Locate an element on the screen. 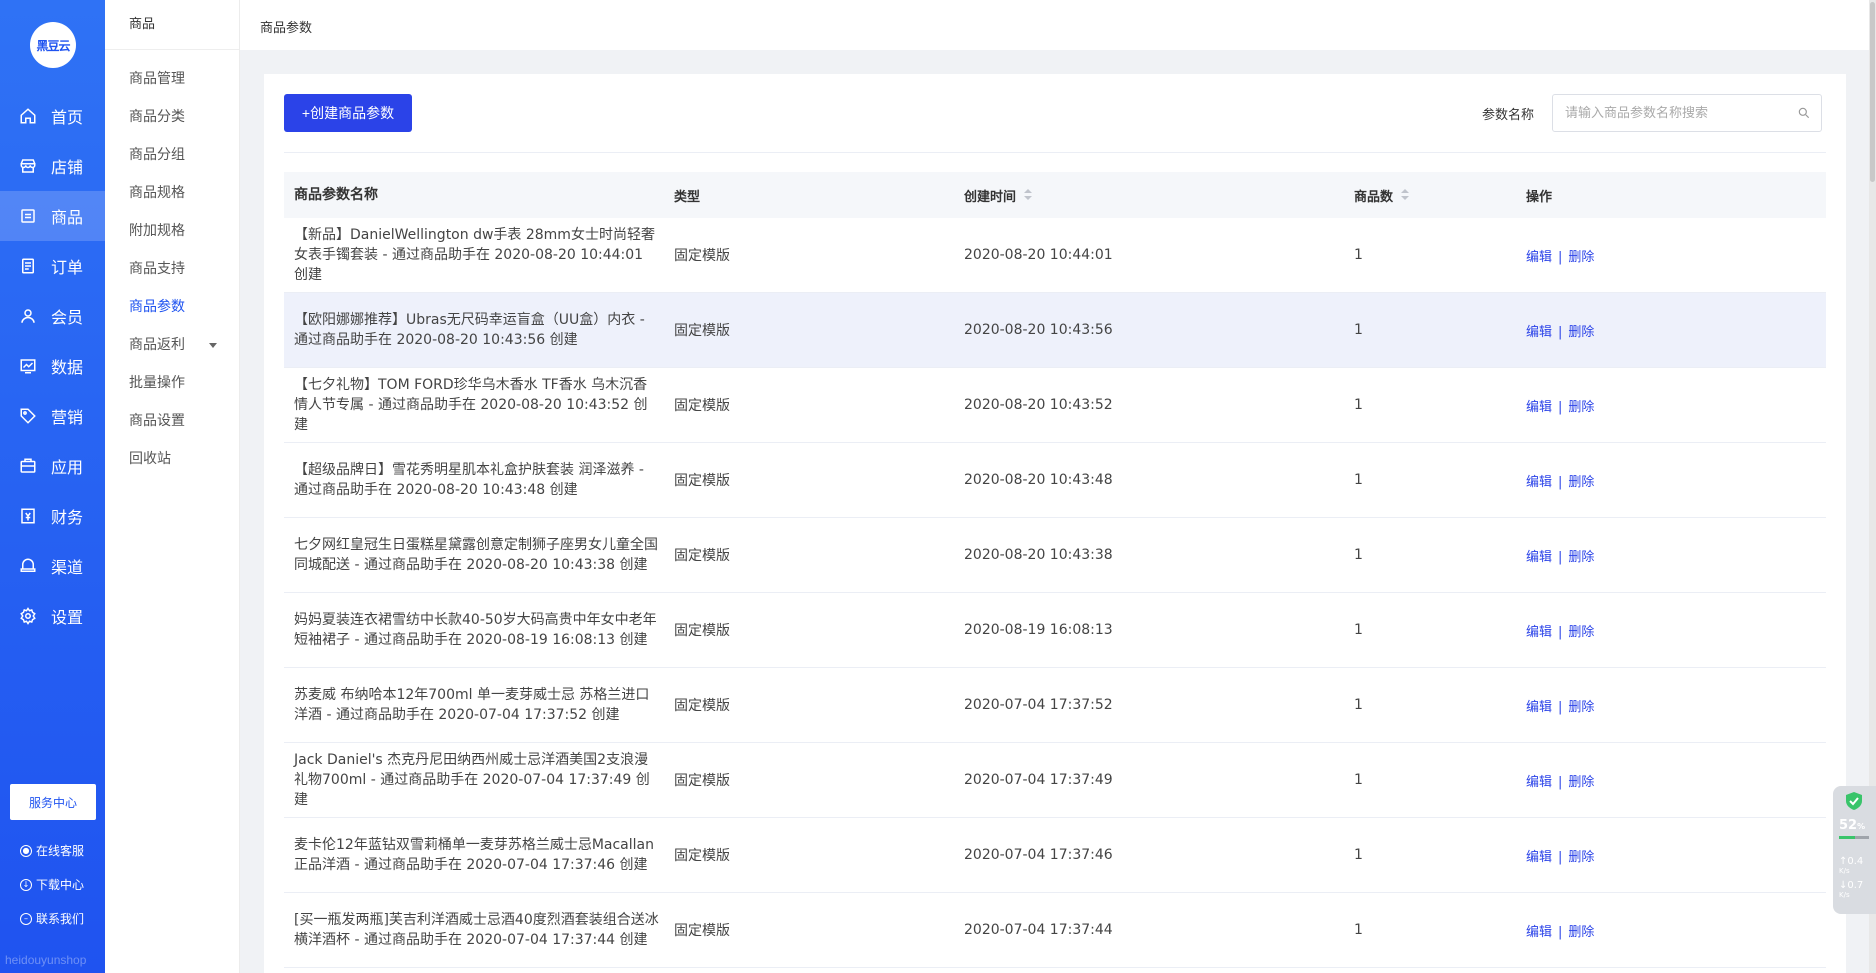  system-monitor-widget: 52% ↑0.4 K/s ↓0.7 K/s is located at coordinates (1854, 850).